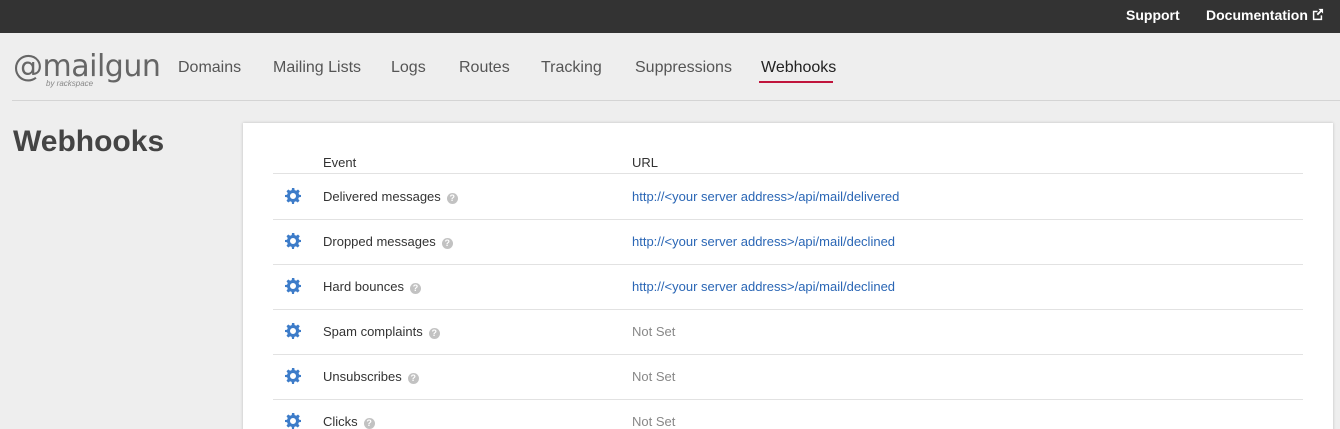  What do you see at coordinates (788, 331) in the screenshot?
I see `table-row: Spam complaints? Not Set` at bounding box center [788, 331].